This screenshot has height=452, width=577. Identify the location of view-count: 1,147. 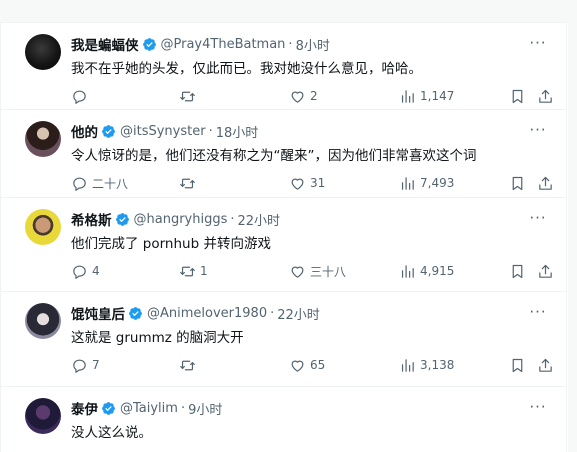
(437, 96).